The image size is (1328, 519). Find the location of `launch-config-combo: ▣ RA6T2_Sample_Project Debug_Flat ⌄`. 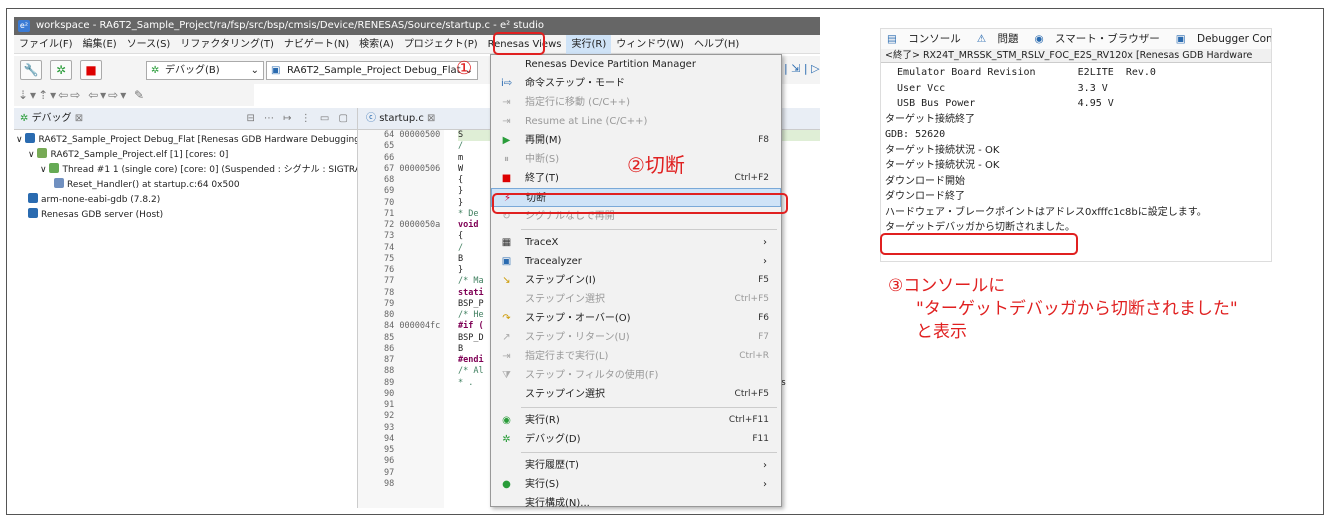

launch-config-combo: ▣ RA6T2_Sample_Project Debug_Flat ⌄ is located at coordinates (372, 70).